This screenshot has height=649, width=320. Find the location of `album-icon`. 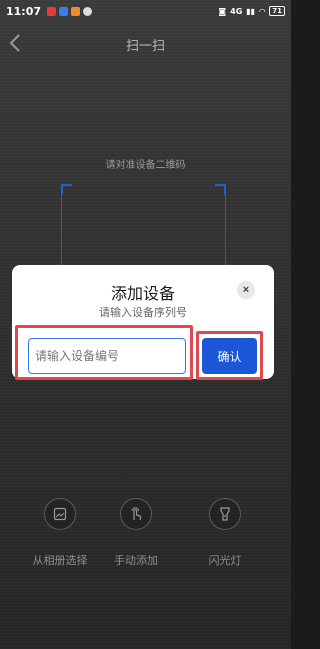

album-icon is located at coordinates (60, 514).